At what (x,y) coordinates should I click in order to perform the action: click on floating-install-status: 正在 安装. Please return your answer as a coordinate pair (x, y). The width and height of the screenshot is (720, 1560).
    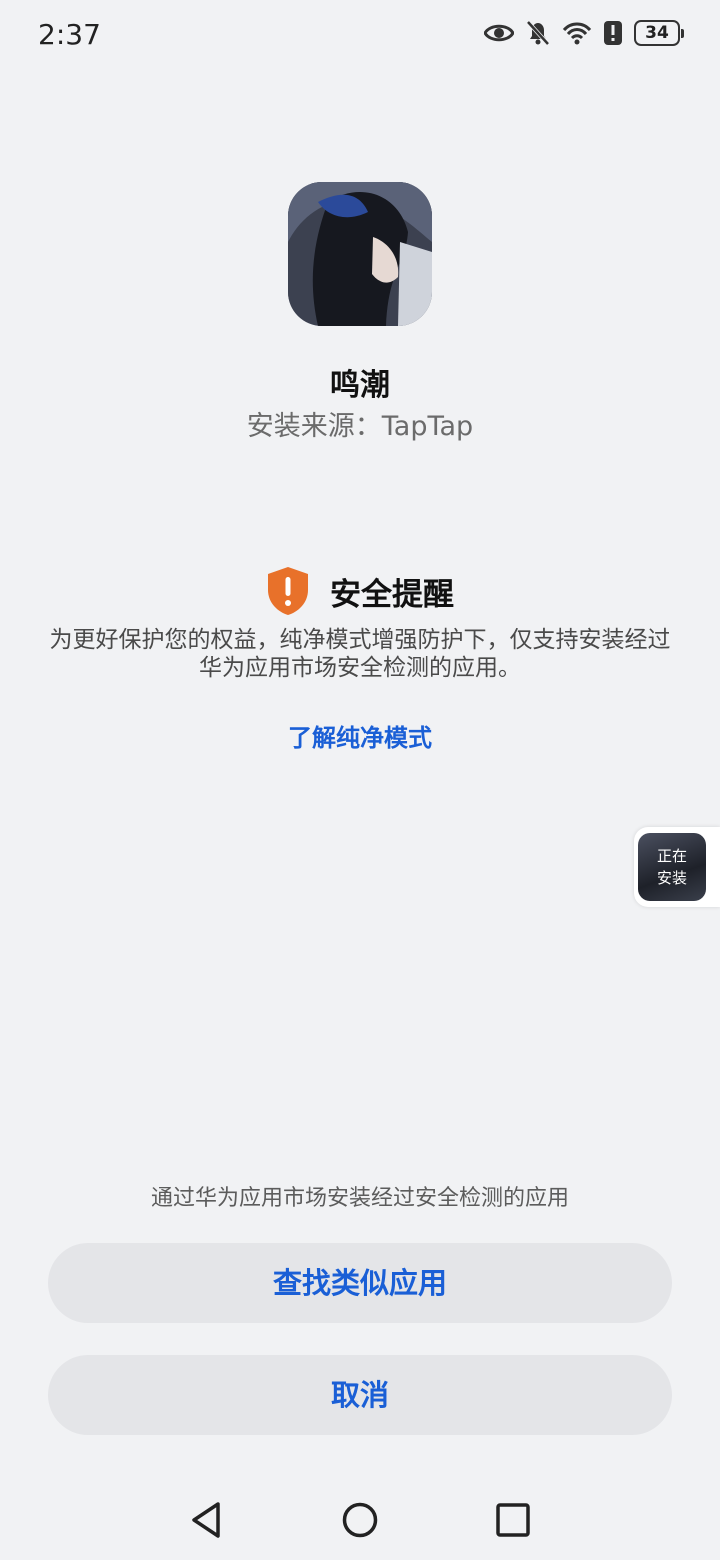
    Looking at the image, I should click on (677, 867).